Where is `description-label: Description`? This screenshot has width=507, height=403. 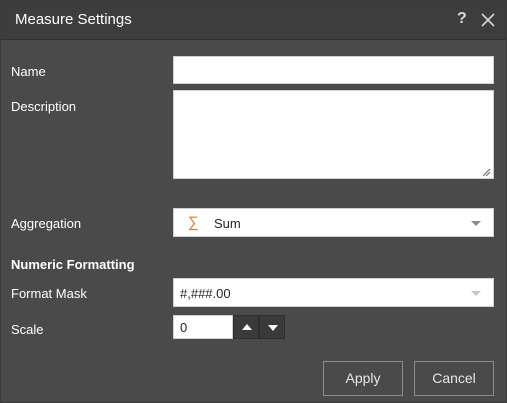 description-label: Description is located at coordinates (44, 106).